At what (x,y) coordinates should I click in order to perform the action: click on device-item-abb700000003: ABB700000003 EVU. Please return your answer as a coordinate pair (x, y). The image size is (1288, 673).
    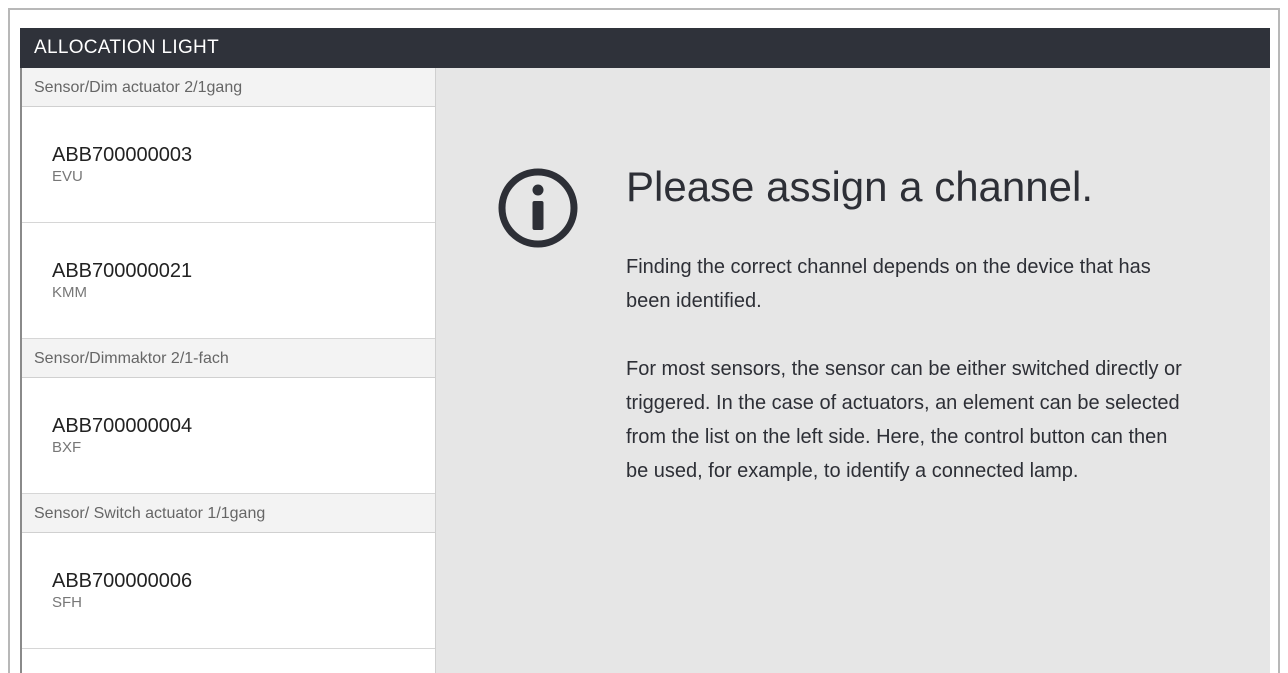
    Looking at the image, I should click on (228, 165).